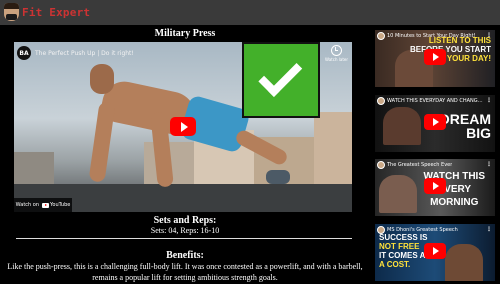 This screenshot has height=284, width=500. Describe the element at coordinates (185, 230) in the screenshot. I see `sets-values: Sets: 04, Reps: 16-10` at that location.